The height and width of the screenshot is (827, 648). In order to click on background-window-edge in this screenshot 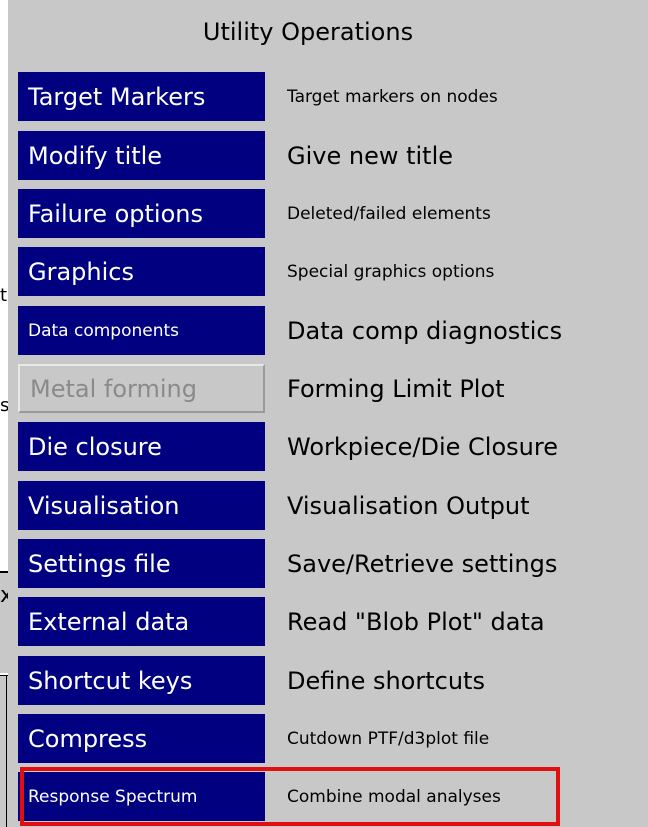, I will do `click(6, 751)`.